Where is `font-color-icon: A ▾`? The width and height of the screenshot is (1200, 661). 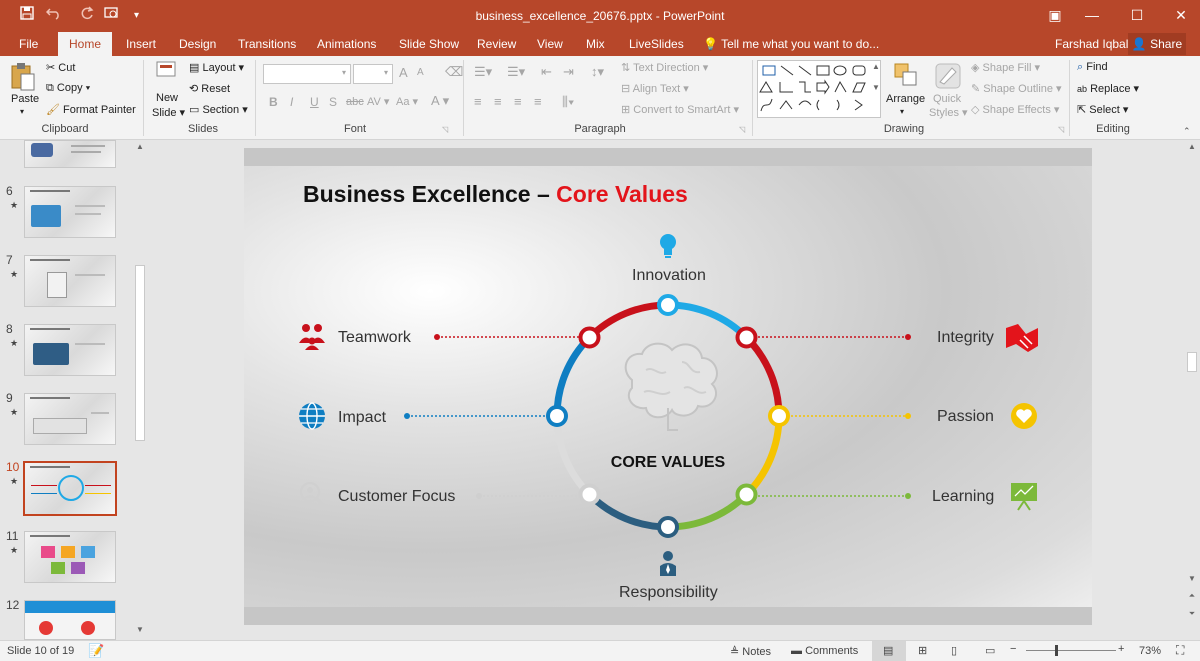
font-color-icon: A ▾ is located at coordinates (440, 101).